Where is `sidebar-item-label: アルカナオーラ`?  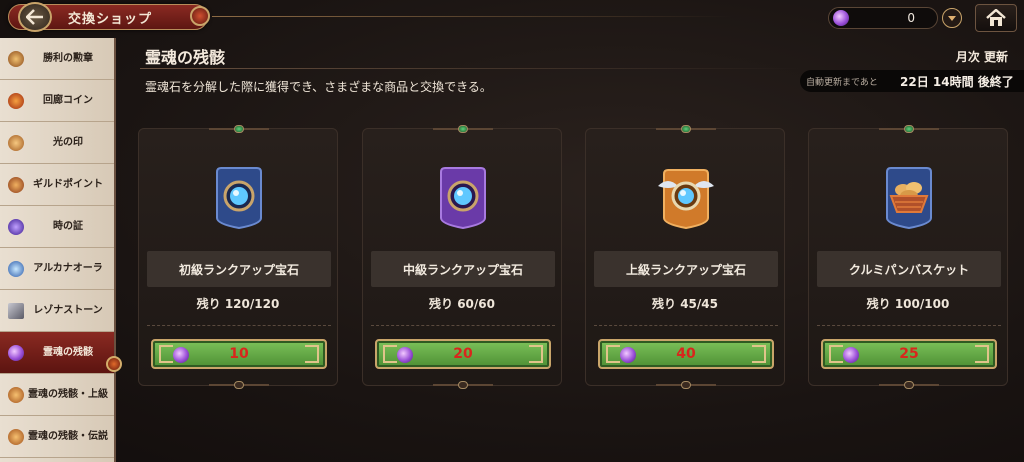
sidebar-item-label: アルカナオーラ is located at coordinates (68, 268).